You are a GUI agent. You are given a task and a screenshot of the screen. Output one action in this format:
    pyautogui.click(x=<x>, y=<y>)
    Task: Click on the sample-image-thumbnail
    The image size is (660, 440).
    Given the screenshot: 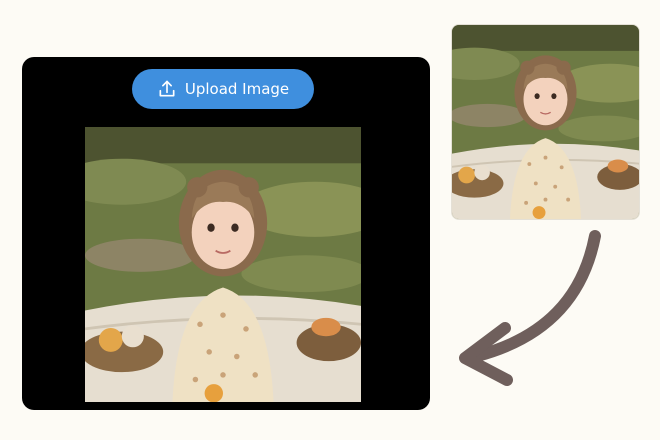 What is the action you would take?
    pyautogui.click(x=545, y=122)
    